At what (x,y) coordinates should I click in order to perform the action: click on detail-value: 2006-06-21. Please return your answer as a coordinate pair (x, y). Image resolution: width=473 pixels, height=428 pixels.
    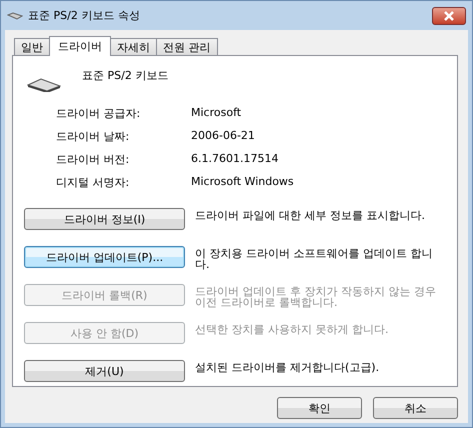
    Looking at the image, I should click on (223, 136).